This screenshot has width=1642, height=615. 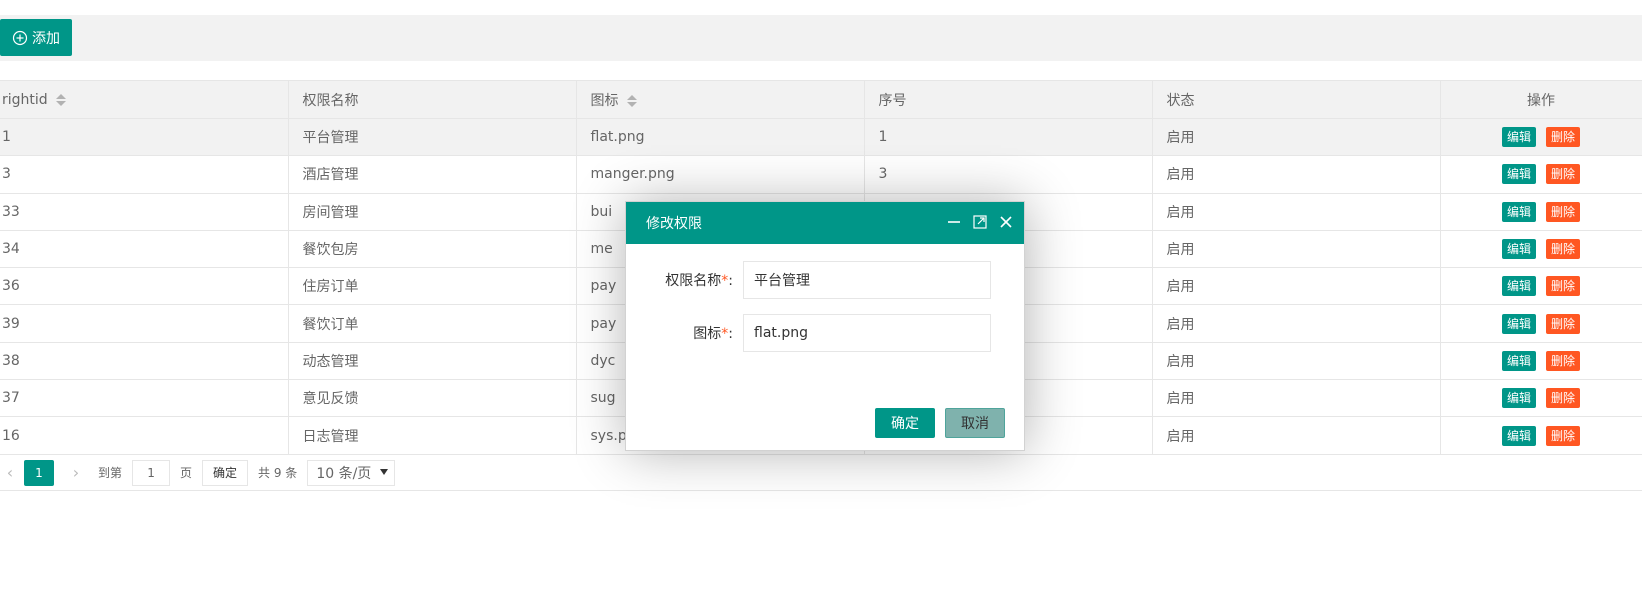 What do you see at coordinates (151, 472) in the screenshot?
I see `goto-page-input: 1` at bounding box center [151, 472].